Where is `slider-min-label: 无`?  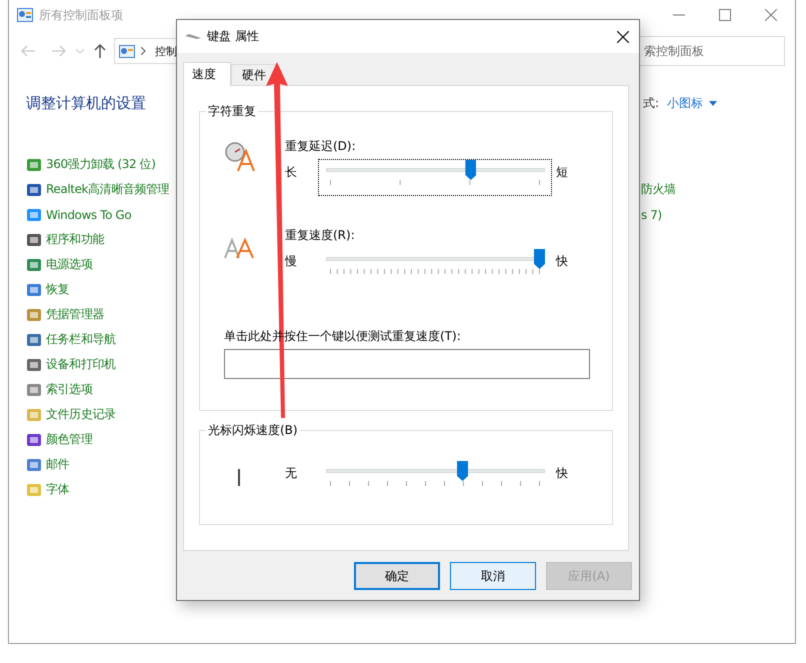 slider-min-label: 无 is located at coordinates (291, 473).